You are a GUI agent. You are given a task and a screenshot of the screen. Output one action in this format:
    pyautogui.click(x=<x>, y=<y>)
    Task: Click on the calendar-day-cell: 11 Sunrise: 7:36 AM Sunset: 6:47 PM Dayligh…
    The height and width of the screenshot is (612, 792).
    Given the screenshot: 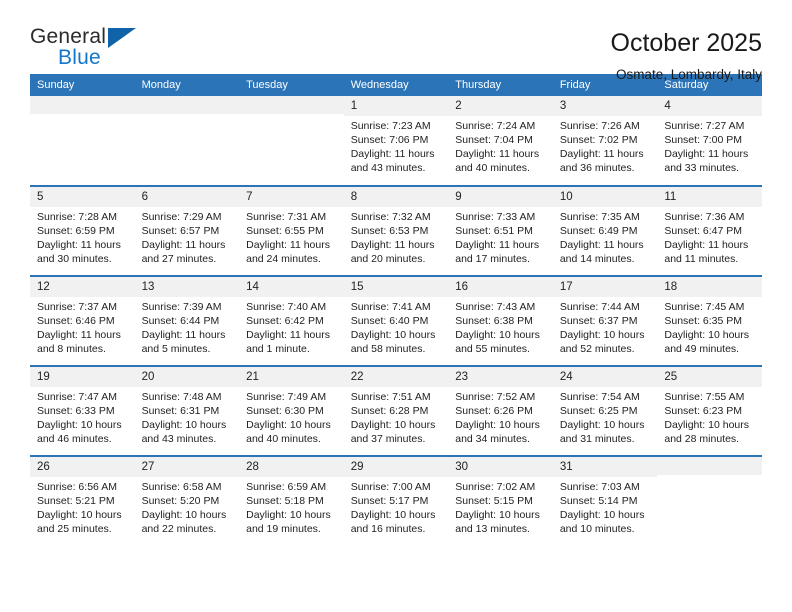 What is the action you would take?
    pyautogui.click(x=709, y=230)
    